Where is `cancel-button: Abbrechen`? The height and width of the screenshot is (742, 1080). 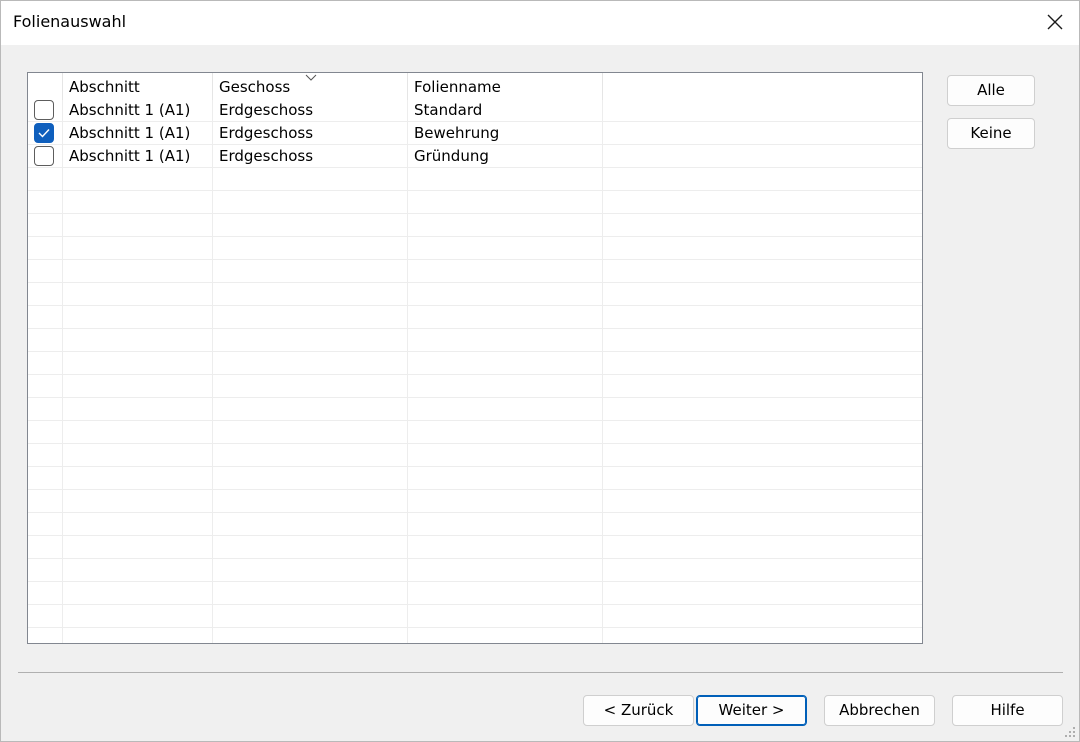 cancel-button: Abbrechen is located at coordinates (879, 710).